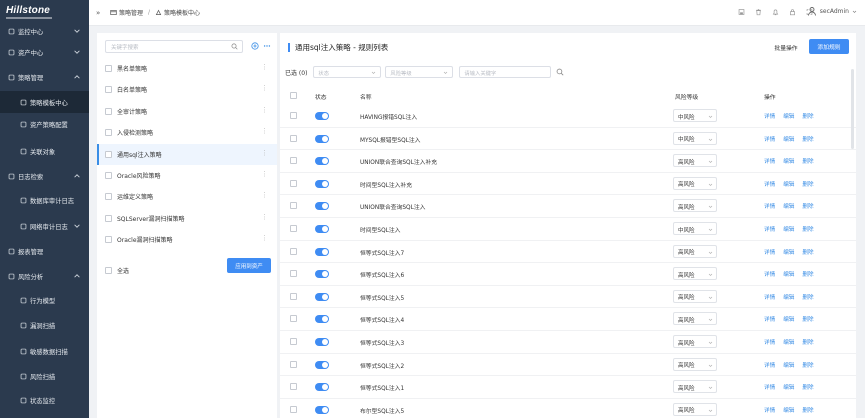 The height and width of the screenshot is (418, 865). Describe the element at coordinates (187, 68) in the screenshot. I see `policy-list-item: 黑名单策略 ⋮` at that location.